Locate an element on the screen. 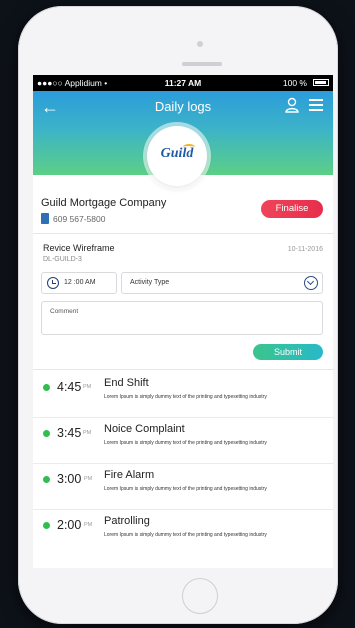 This screenshot has width=355, height=628. chevron-down-icon is located at coordinates (311, 283).